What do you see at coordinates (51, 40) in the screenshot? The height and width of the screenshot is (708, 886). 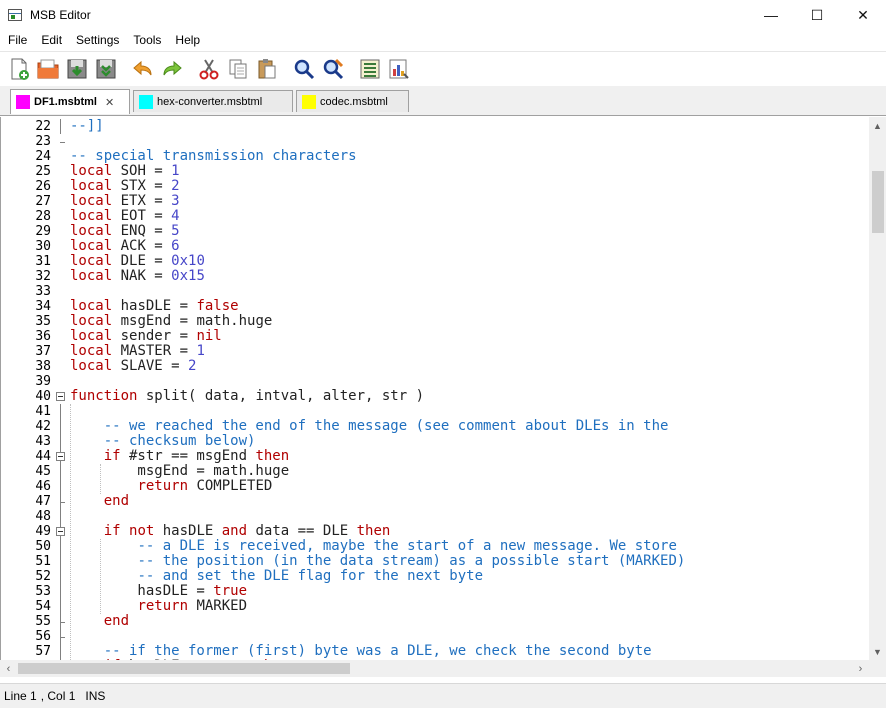 I see `menu-edit: Edit` at bounding box center [51, 40].